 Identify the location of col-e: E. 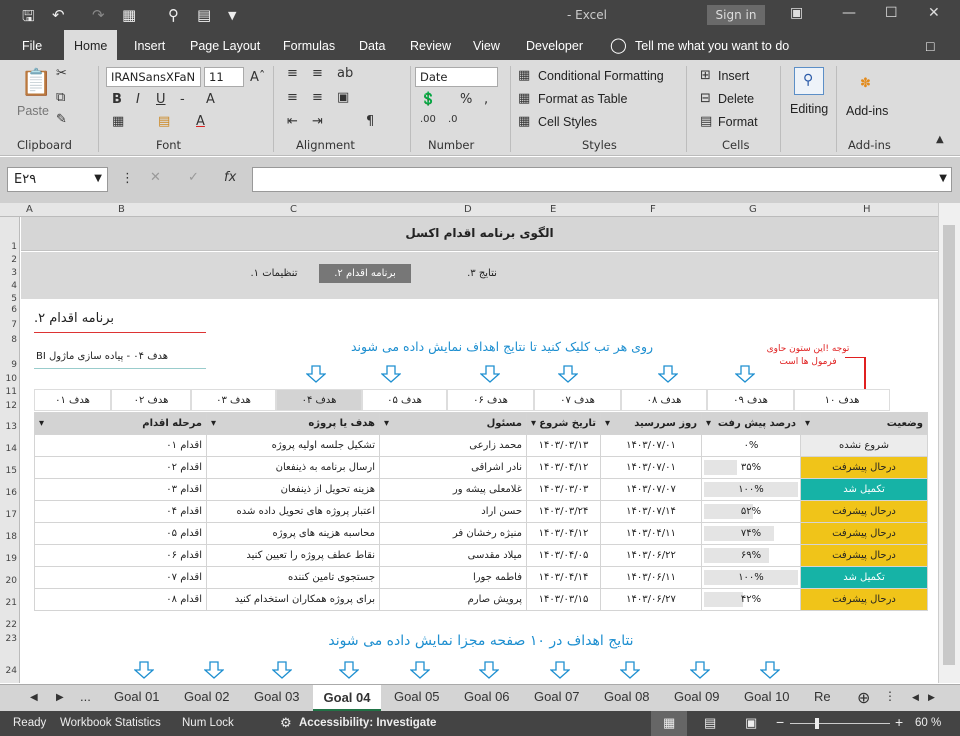
(553, 209).